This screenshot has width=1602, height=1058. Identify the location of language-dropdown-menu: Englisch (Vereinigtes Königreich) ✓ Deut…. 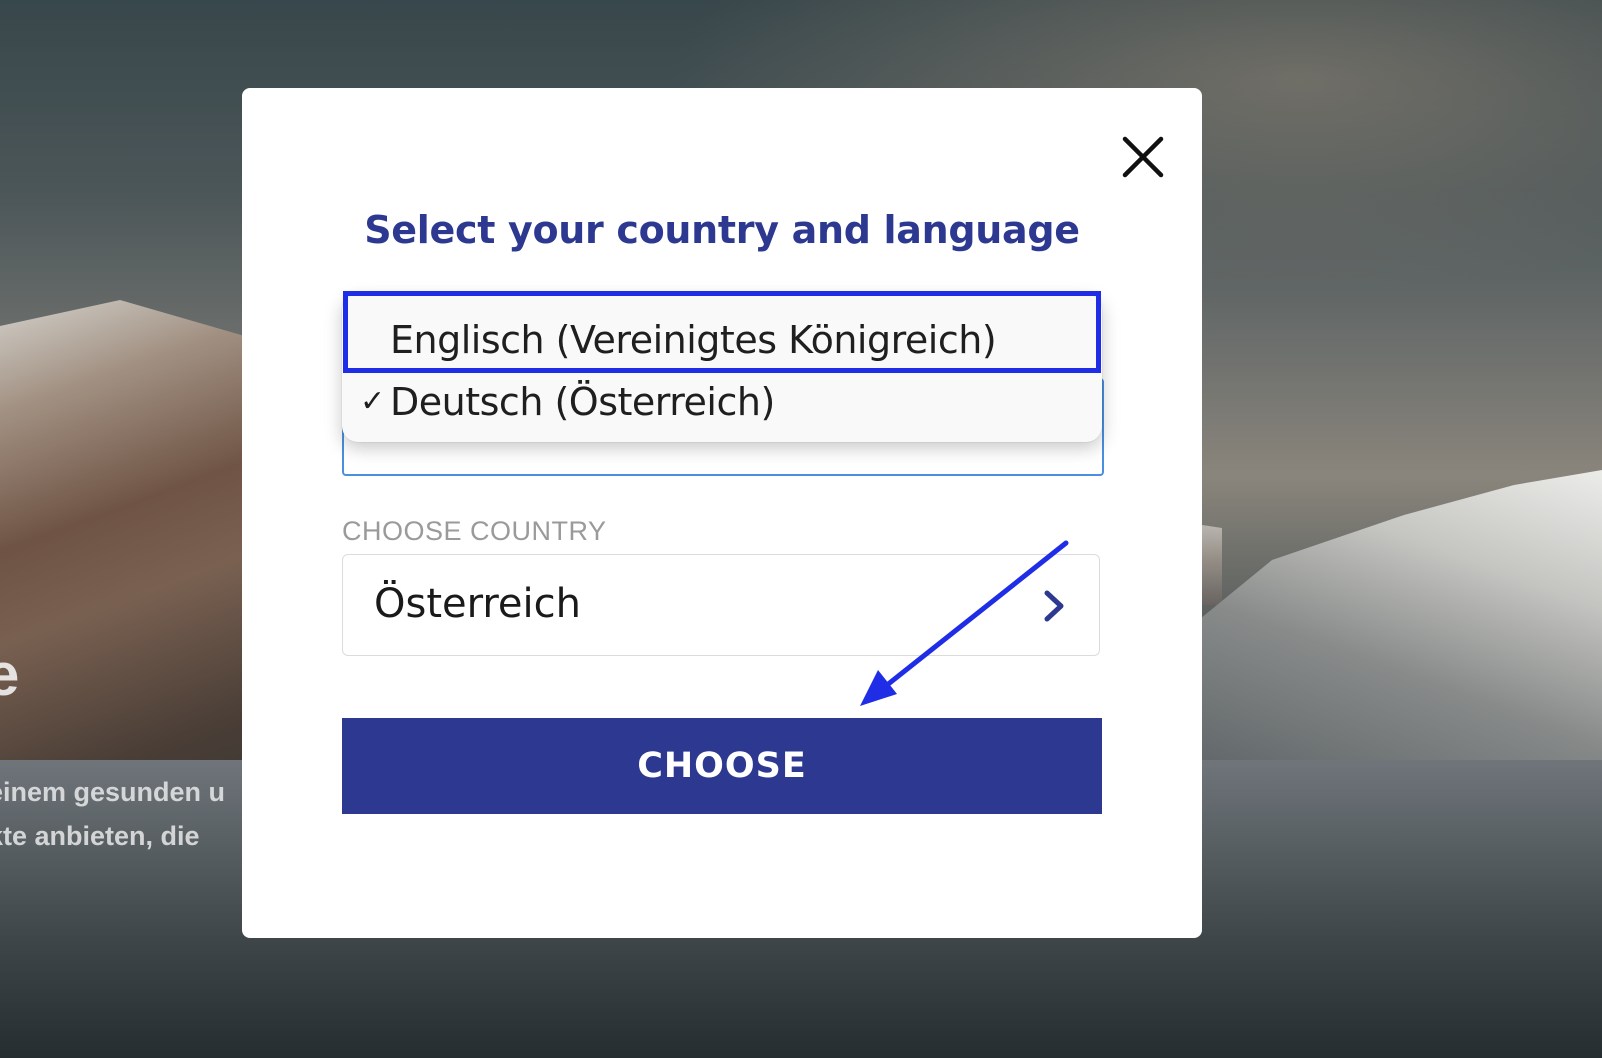
(722, 368).